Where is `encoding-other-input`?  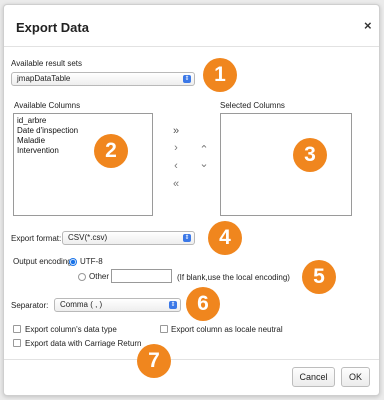
encoding-other-input is located at coordinates (141, 276).